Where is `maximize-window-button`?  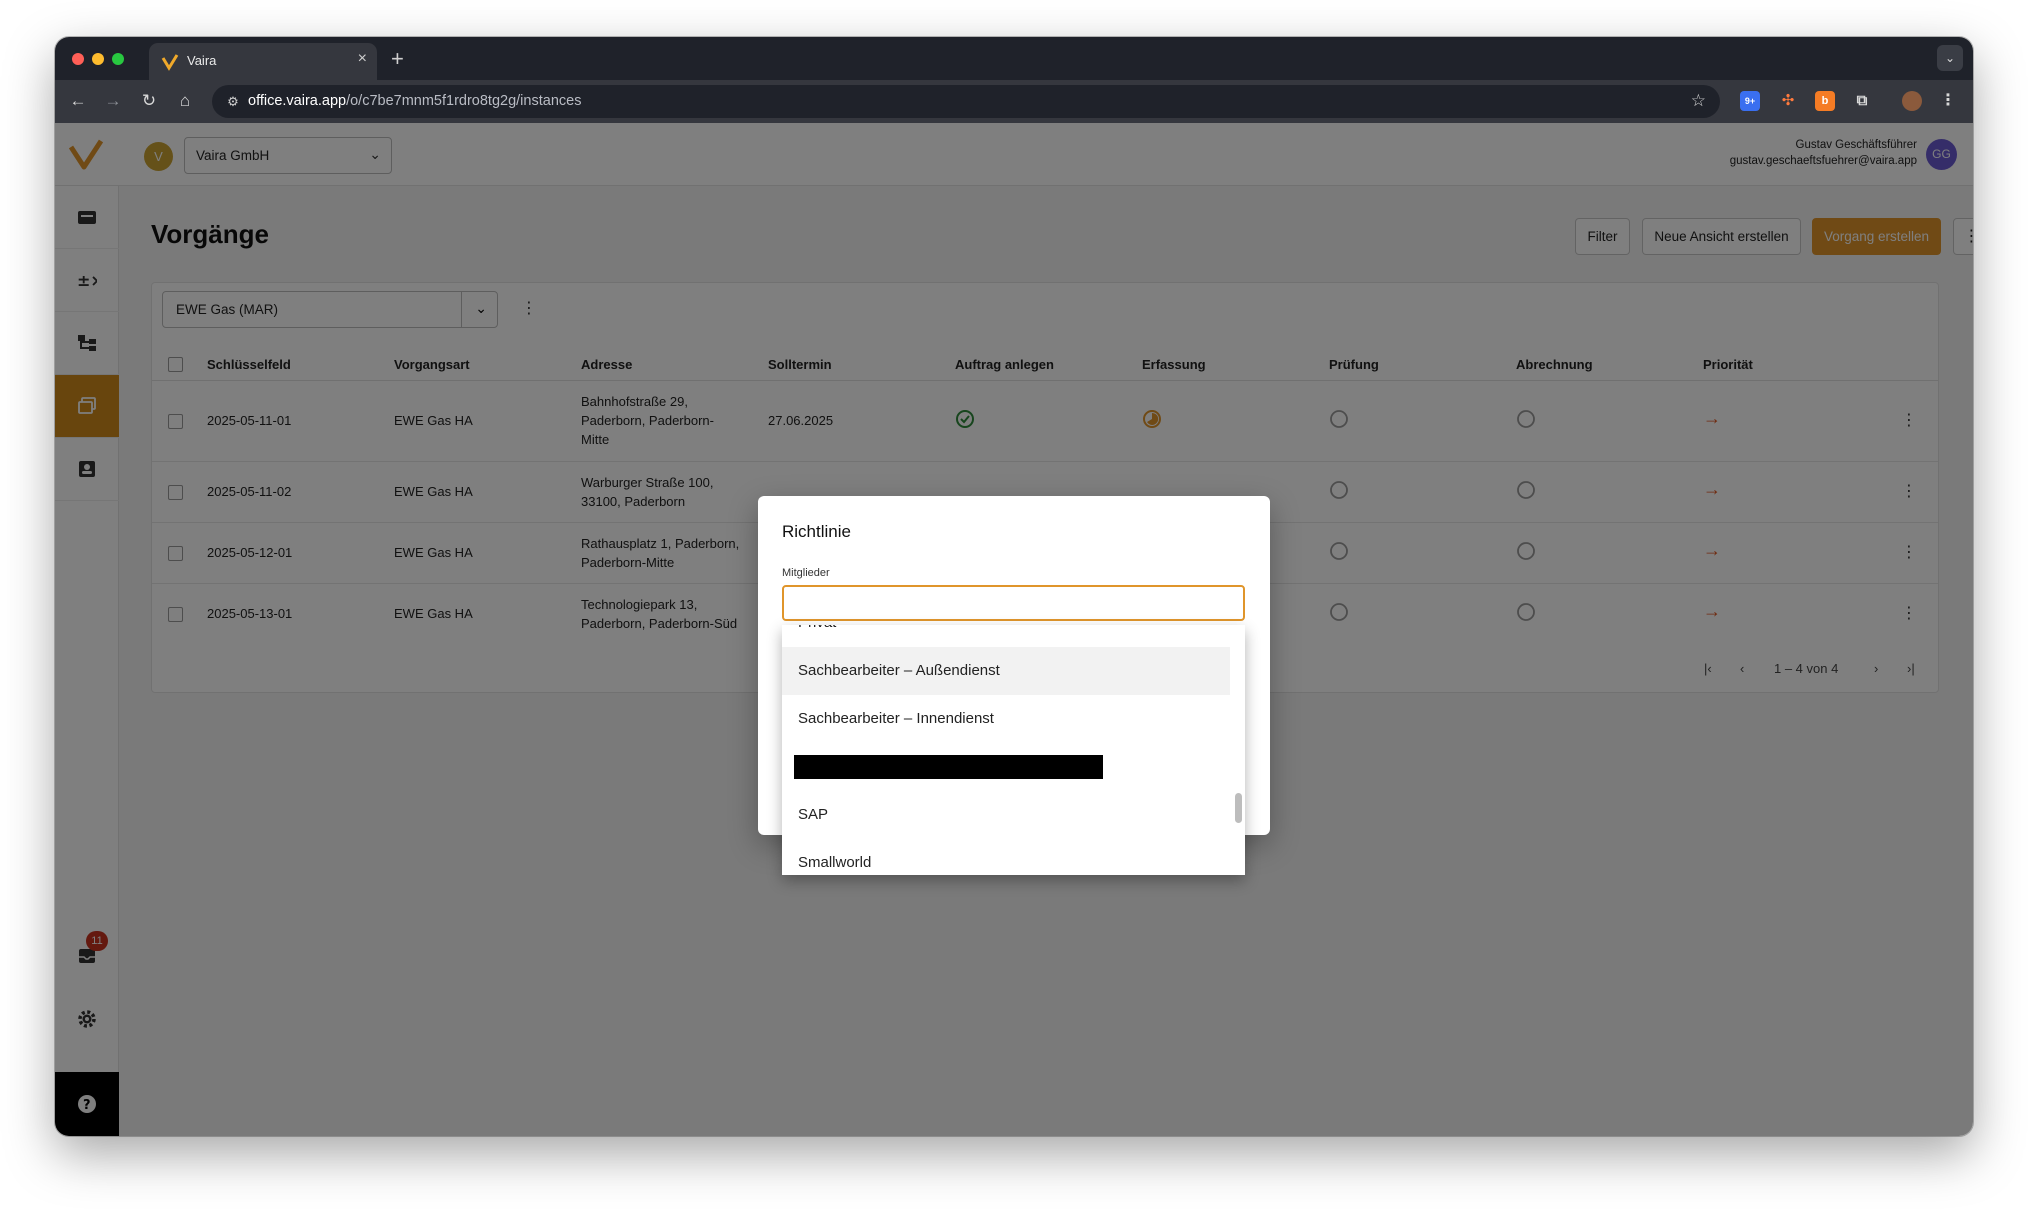
maximize-window-button is located at coordinates (118, 59).